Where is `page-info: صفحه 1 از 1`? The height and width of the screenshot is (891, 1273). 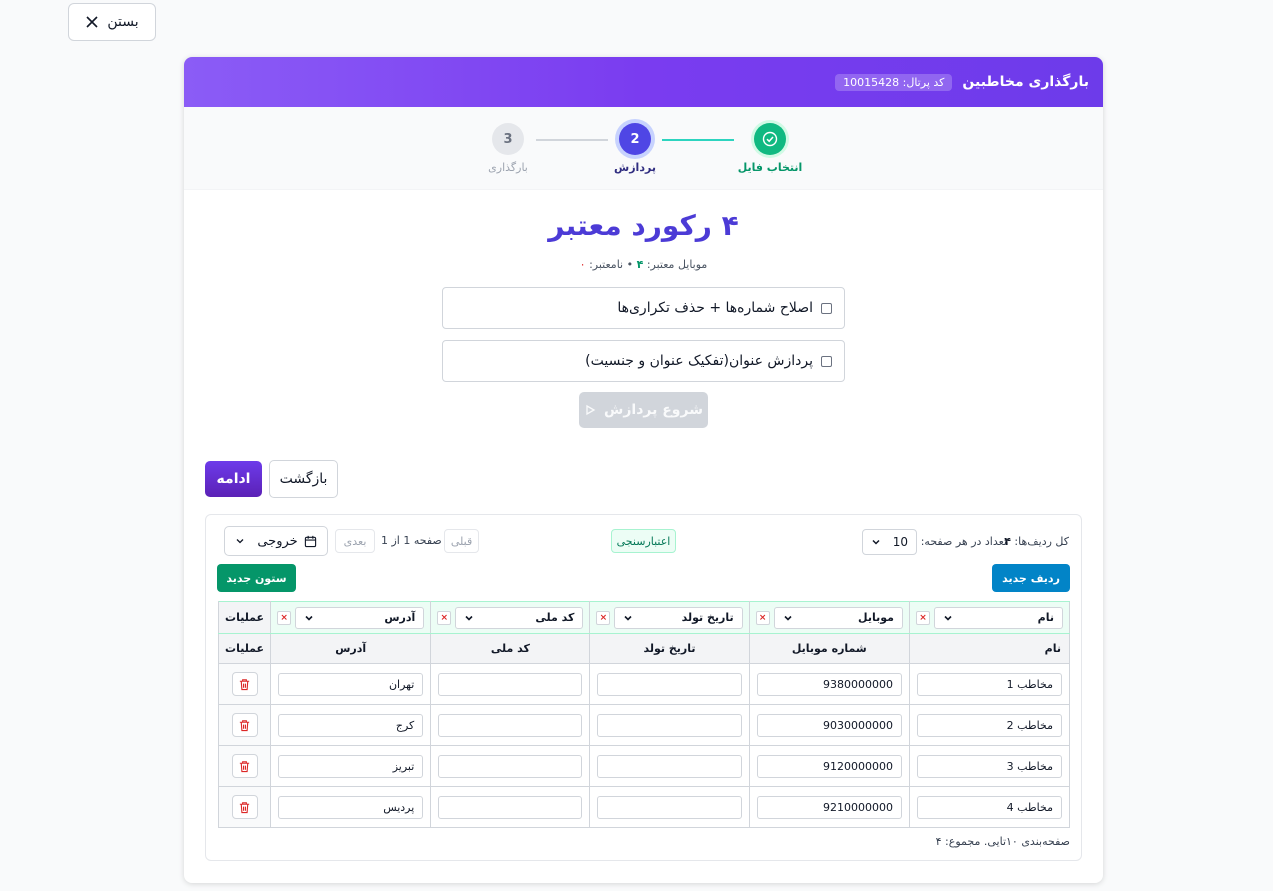 page-info: صفحه 1 از 1 is located at coordinates (411, 540).